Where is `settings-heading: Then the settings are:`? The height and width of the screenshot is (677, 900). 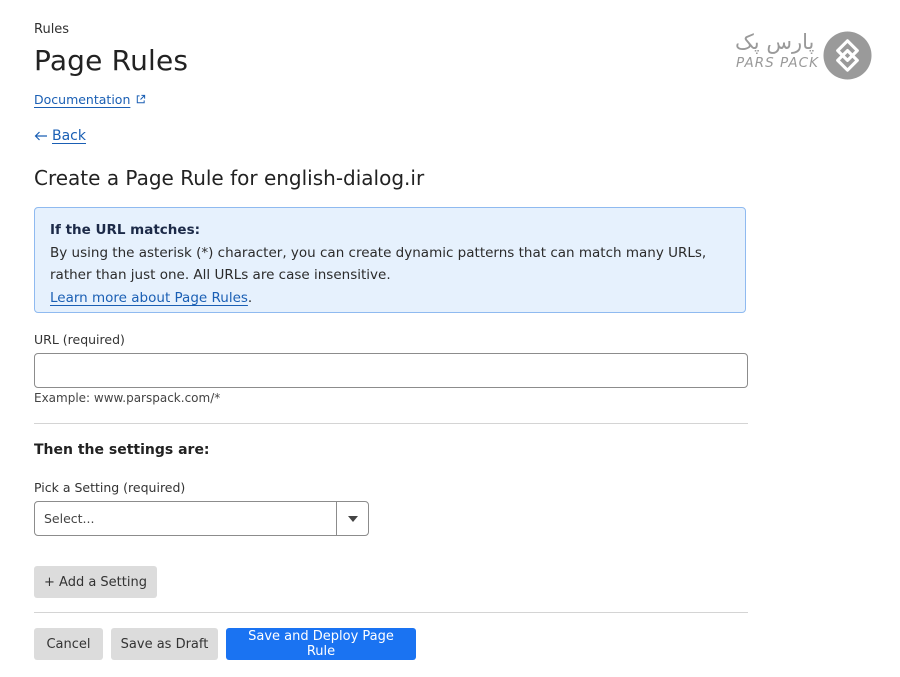
settings-heading: Then the settings are: is located at coordinates (122, 450).